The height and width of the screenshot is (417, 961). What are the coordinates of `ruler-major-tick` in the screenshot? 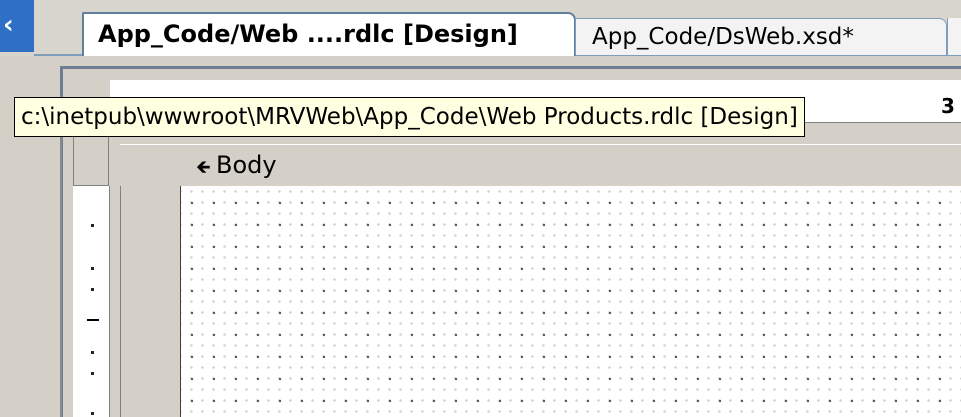 It's located at (93, 320).